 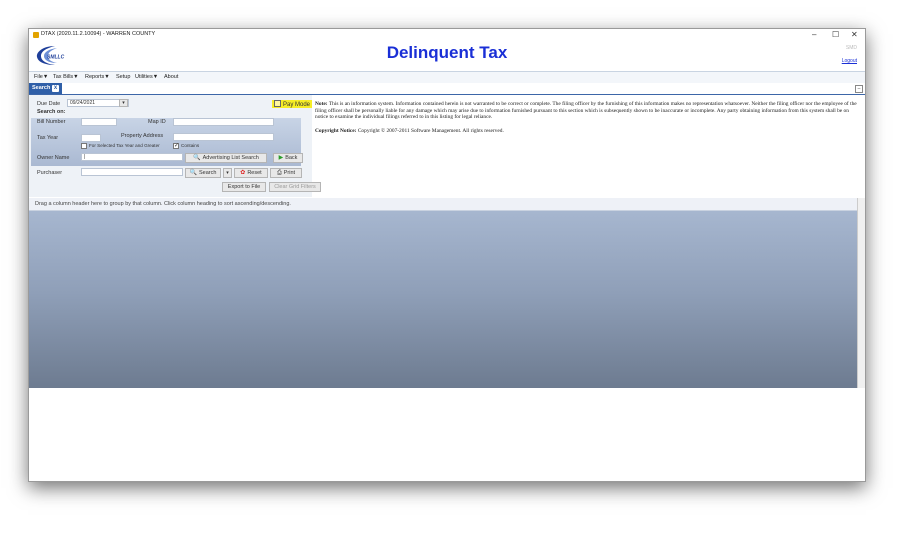 I want to click on owner-name-label: Owner Name, so click(x=53, y=158).